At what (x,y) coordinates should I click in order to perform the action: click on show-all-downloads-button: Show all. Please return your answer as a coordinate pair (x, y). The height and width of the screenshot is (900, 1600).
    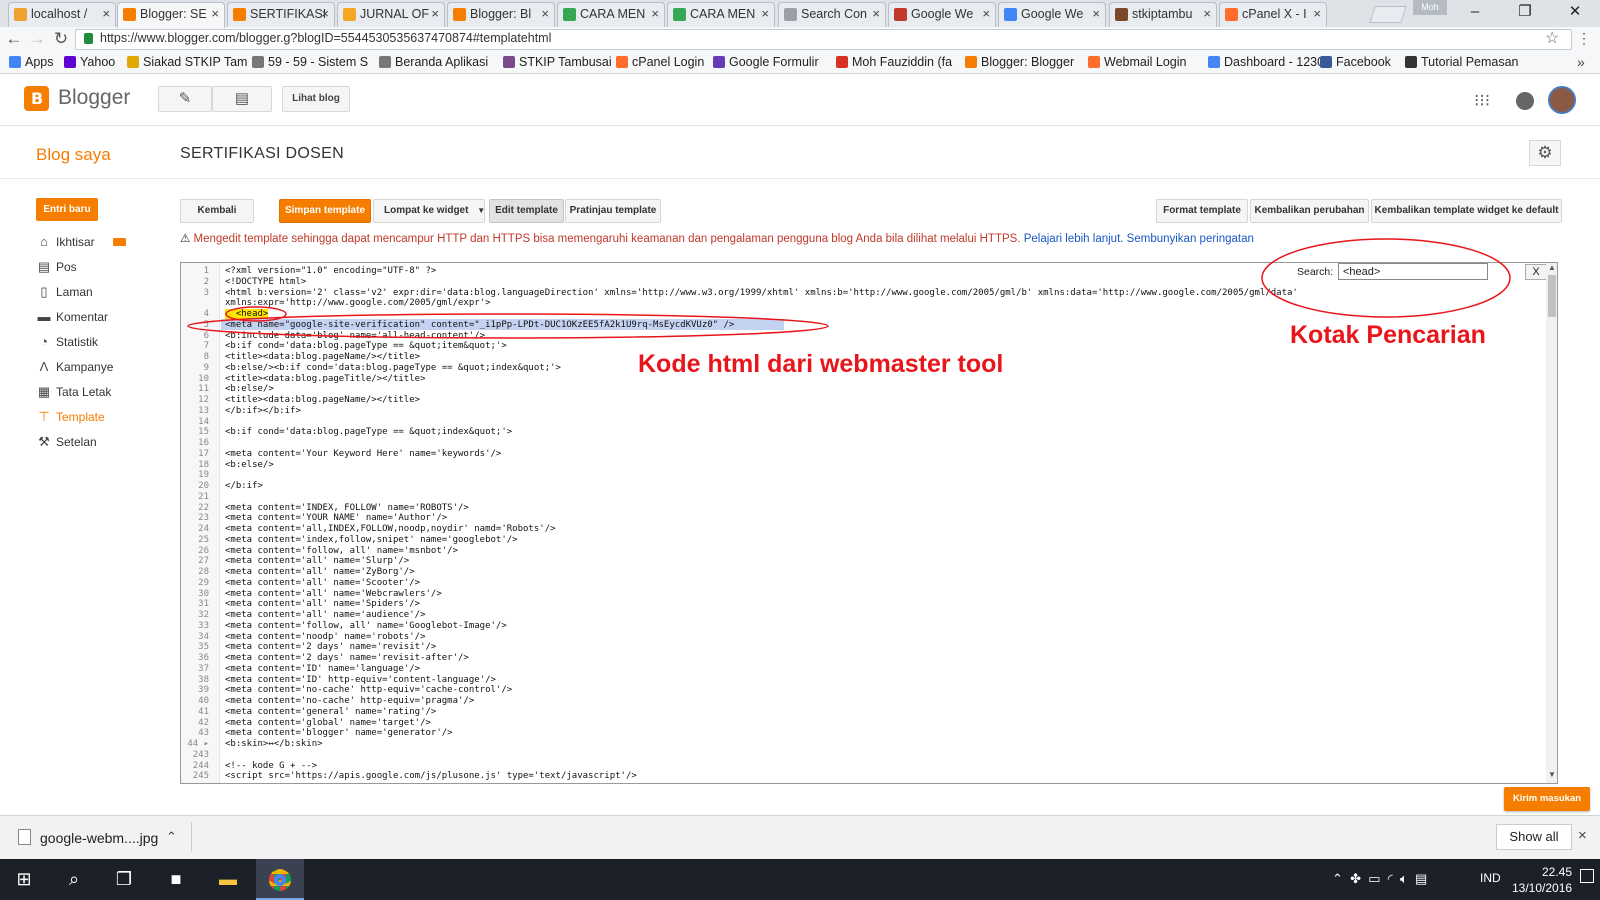
    Looking at the image, I should click on (1534, 837).